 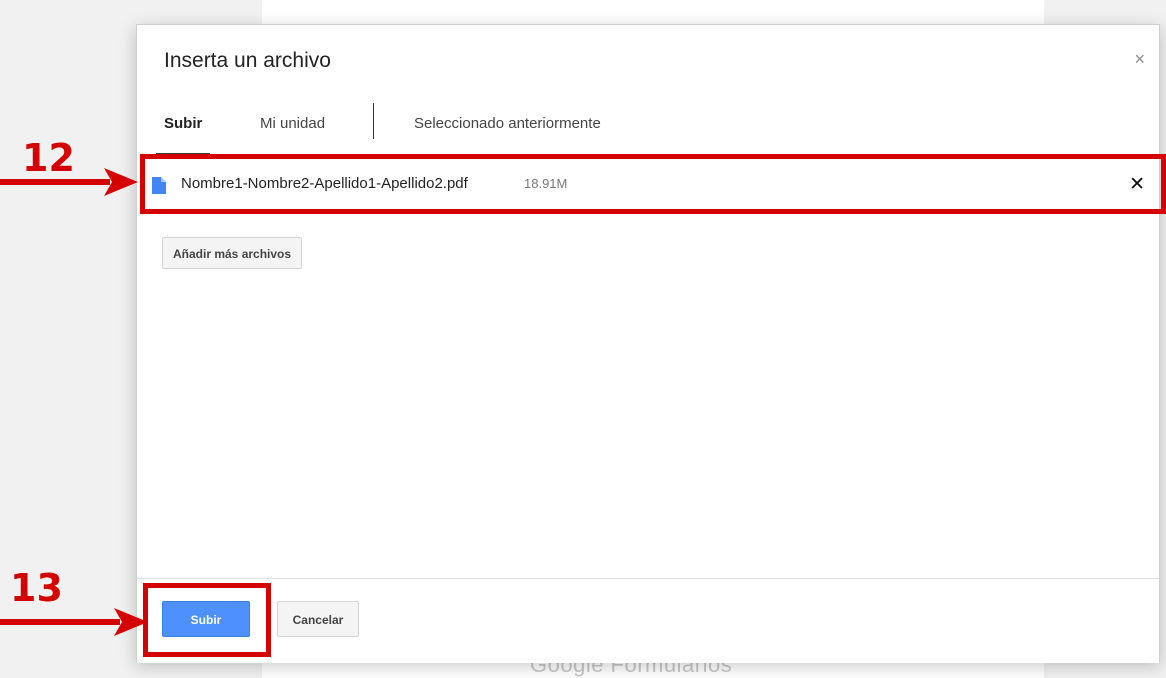 I want to click on tab-divider, so click(x=373, y=121).